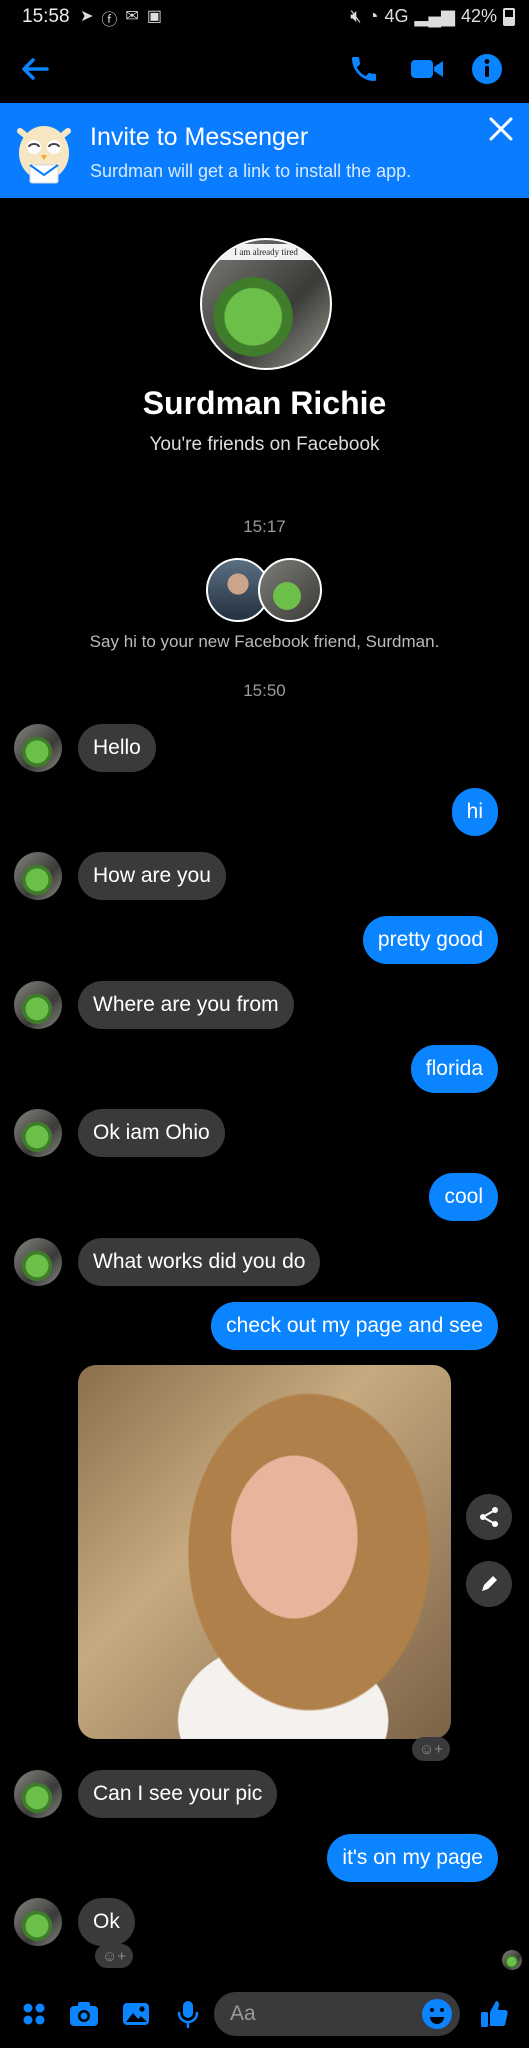 The height and width of the screenshot is (2048, 529). I want to click on profile-picture-caption: I am already tired, so click(266, 252).